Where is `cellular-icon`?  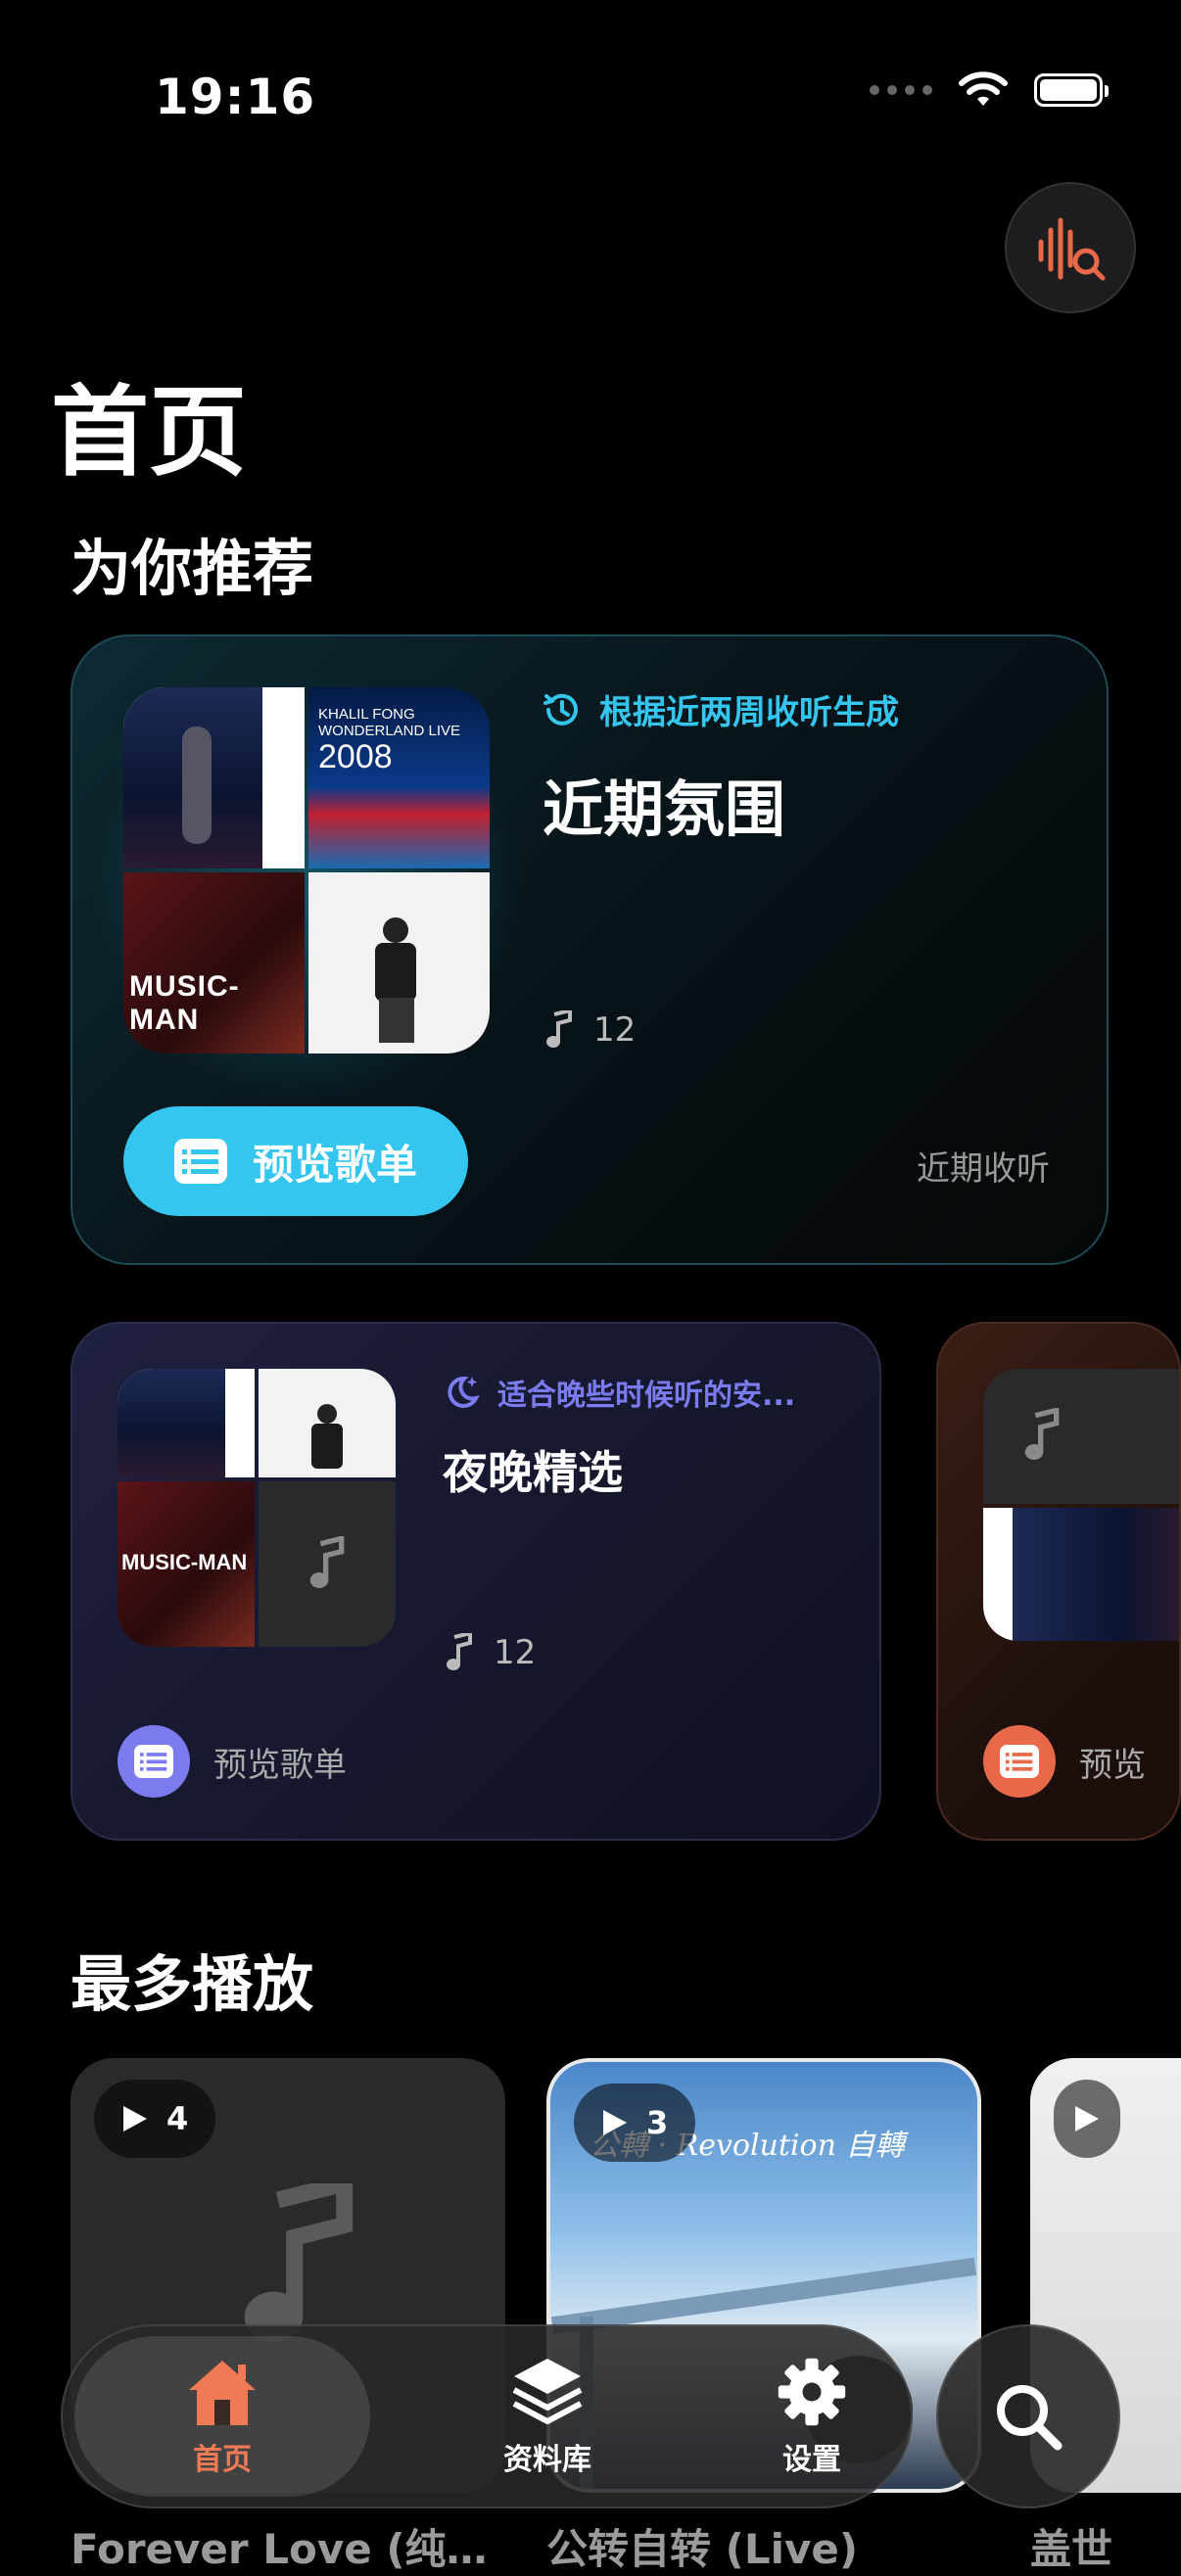
cellular-icon is located at coordinates (901, 90).